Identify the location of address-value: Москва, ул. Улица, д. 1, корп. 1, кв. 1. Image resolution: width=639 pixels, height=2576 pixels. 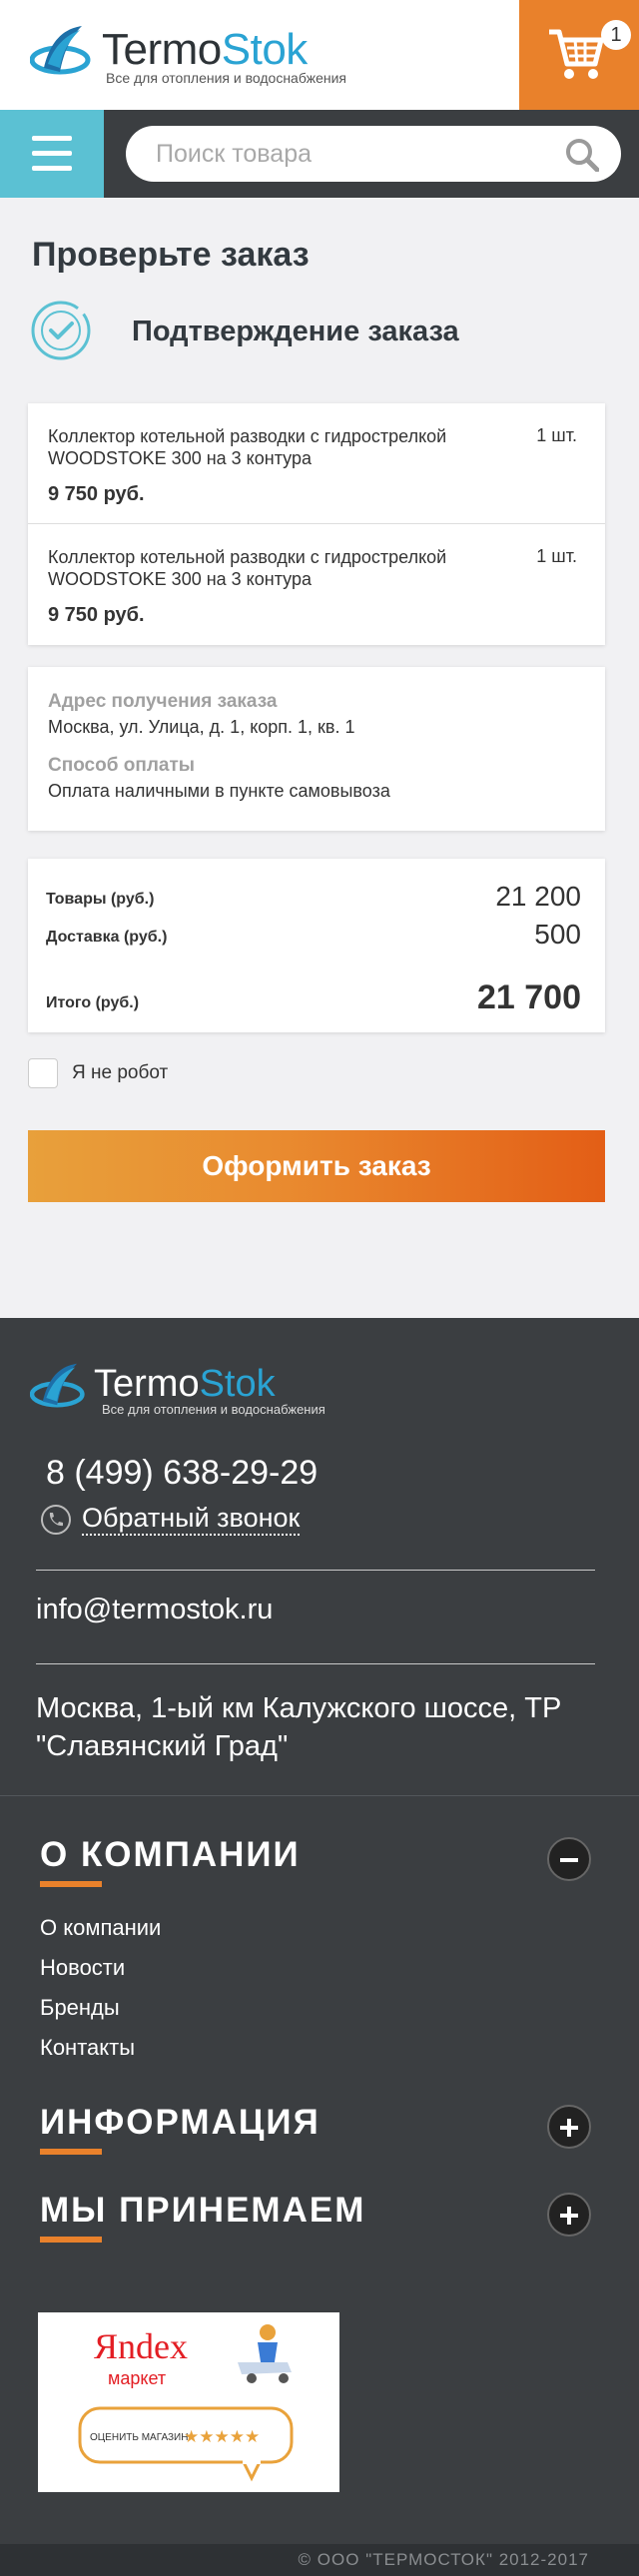
(201, 727).